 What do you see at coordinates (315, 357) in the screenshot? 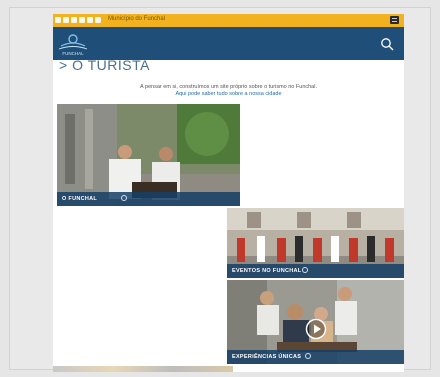
I see `card-caption: EXPERIÊNCIAS ÚNICAS` at bounding box center [315, 357].